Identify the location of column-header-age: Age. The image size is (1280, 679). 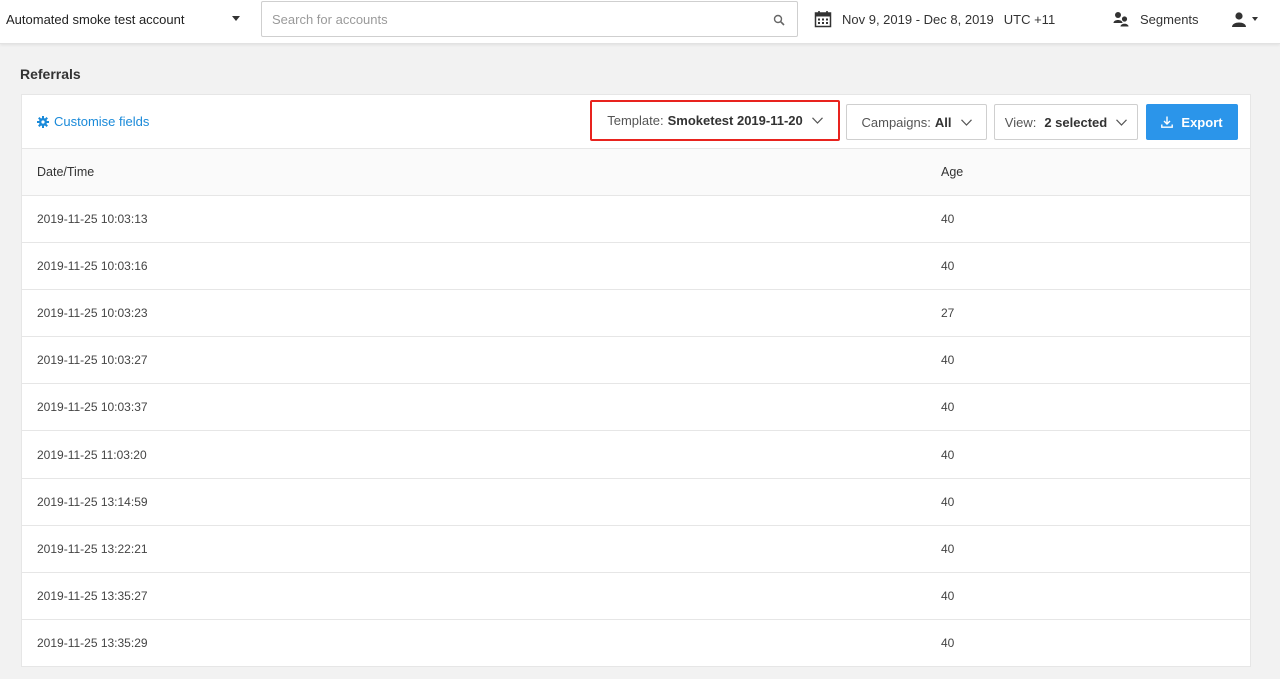
(1095, 172).